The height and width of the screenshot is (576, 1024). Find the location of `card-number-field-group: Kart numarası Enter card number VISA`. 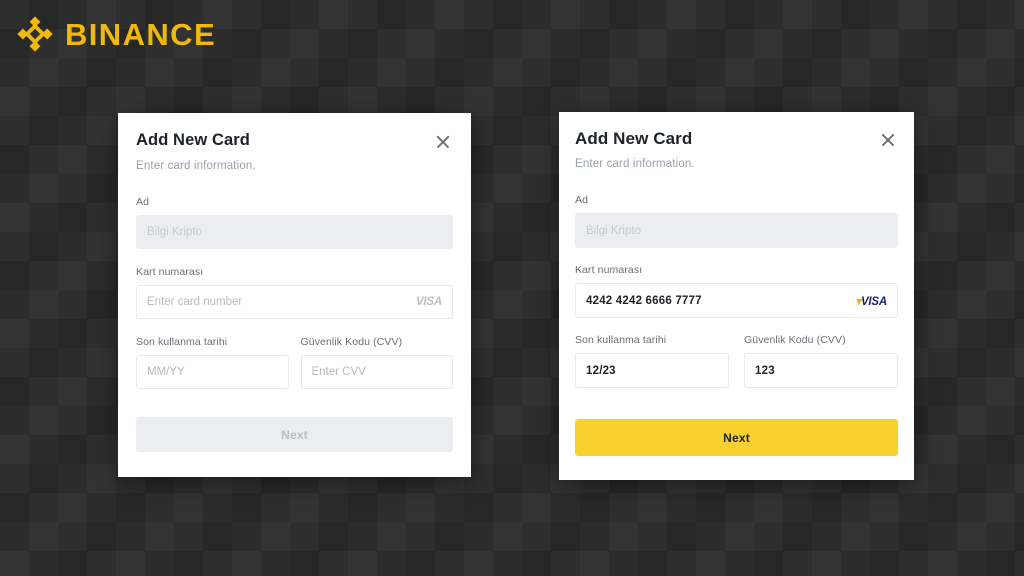

card-number-field-group: Kart numarası Enter card number VISA is located at coordinates (294, 292).